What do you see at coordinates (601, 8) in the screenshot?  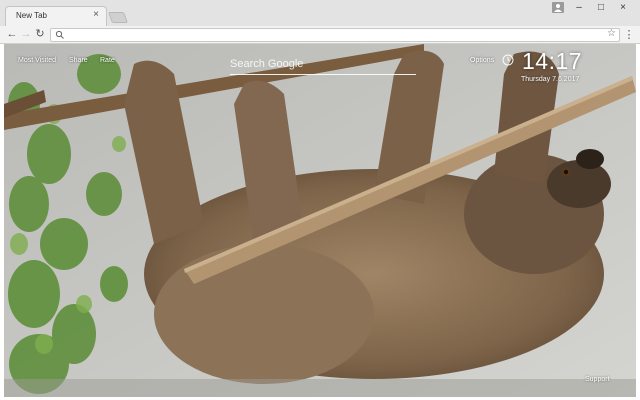 I see `maximize-button: □` at bounding box center [601, 8].